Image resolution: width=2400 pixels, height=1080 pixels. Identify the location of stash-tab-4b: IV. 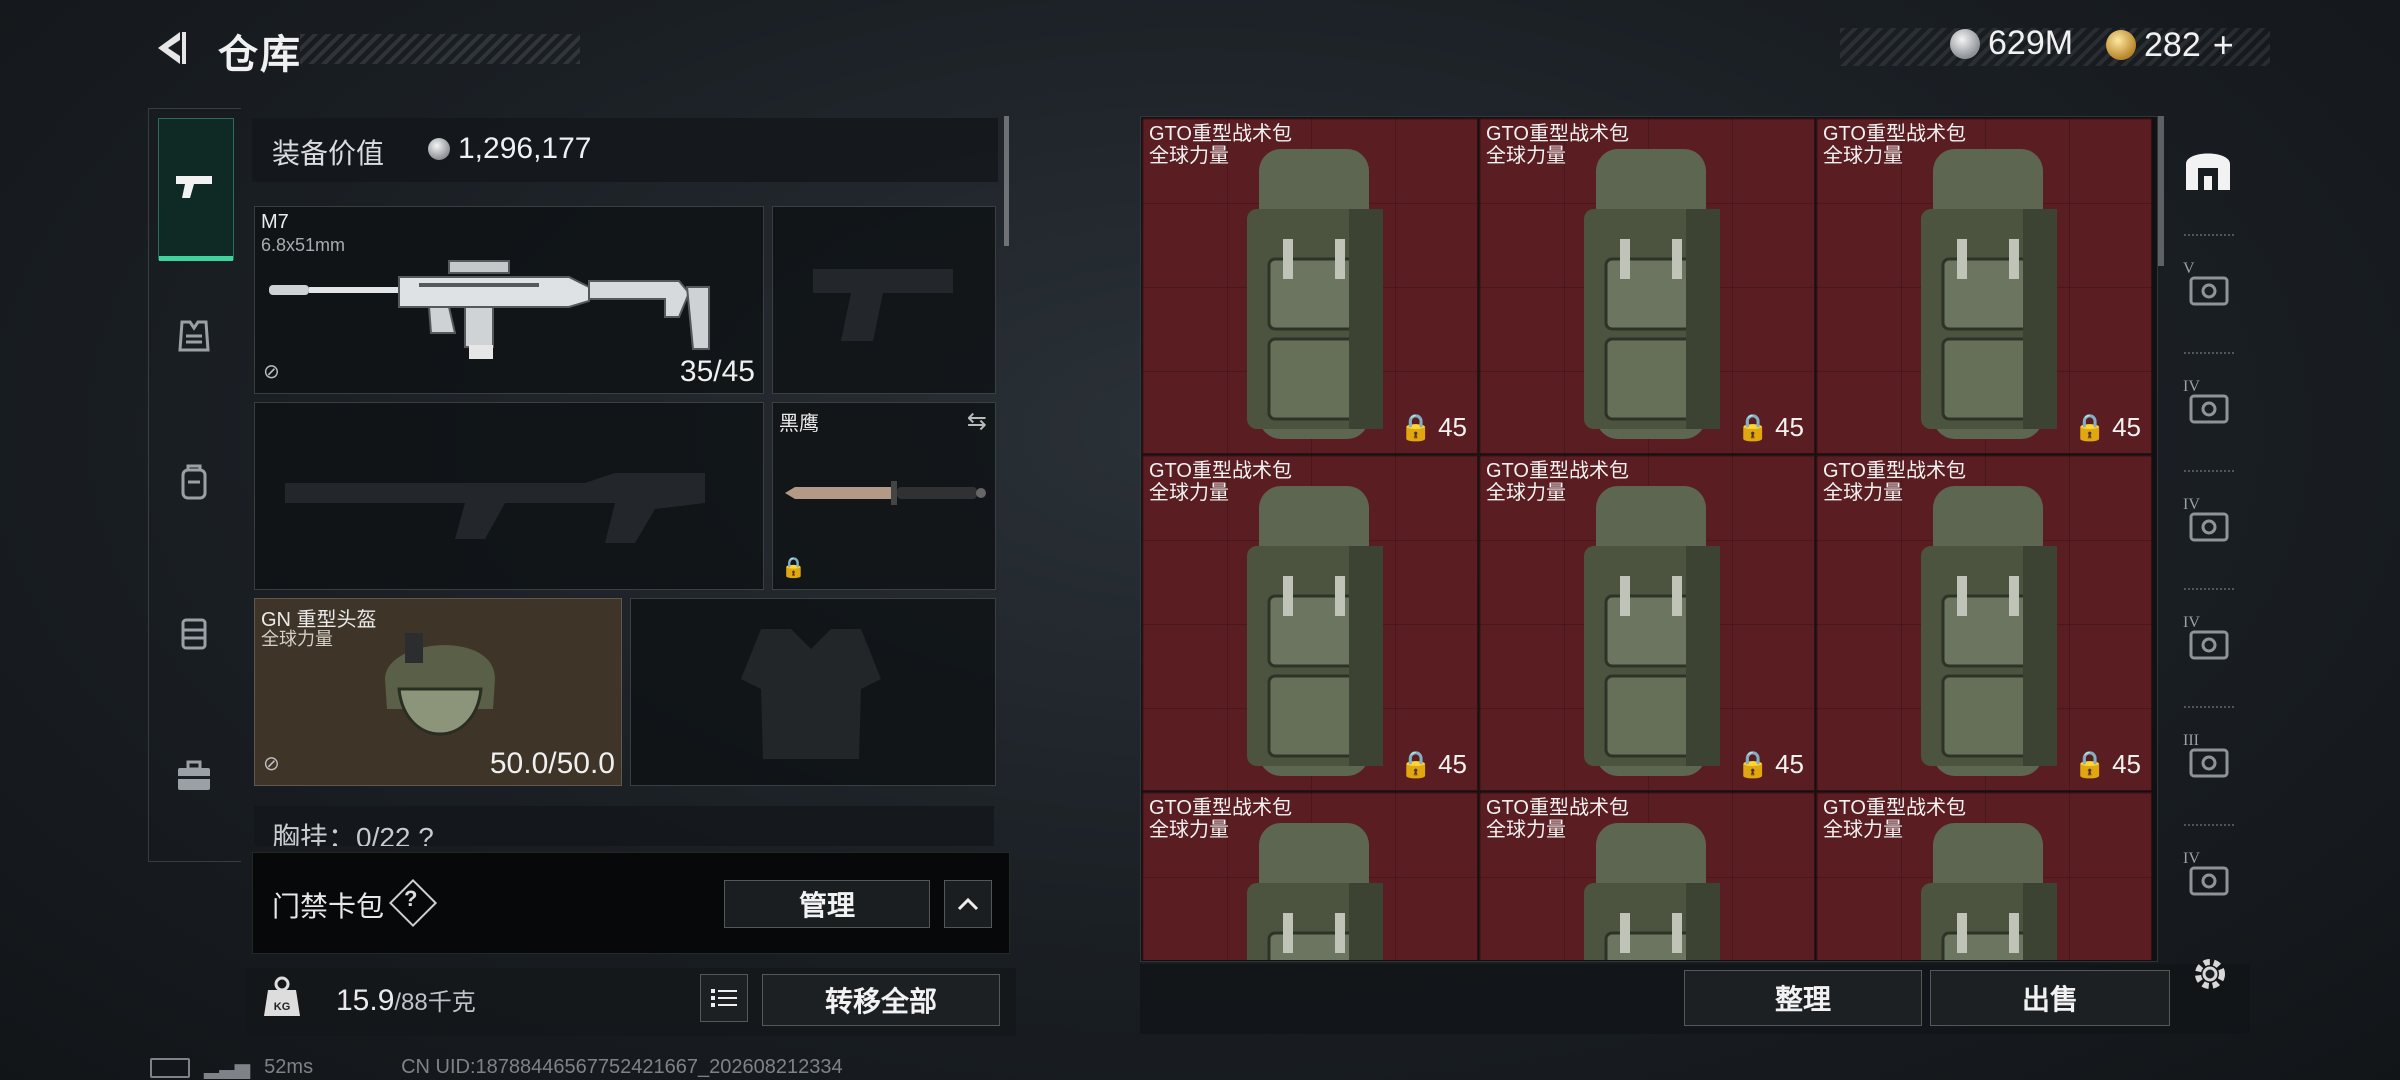
(2208, 522).